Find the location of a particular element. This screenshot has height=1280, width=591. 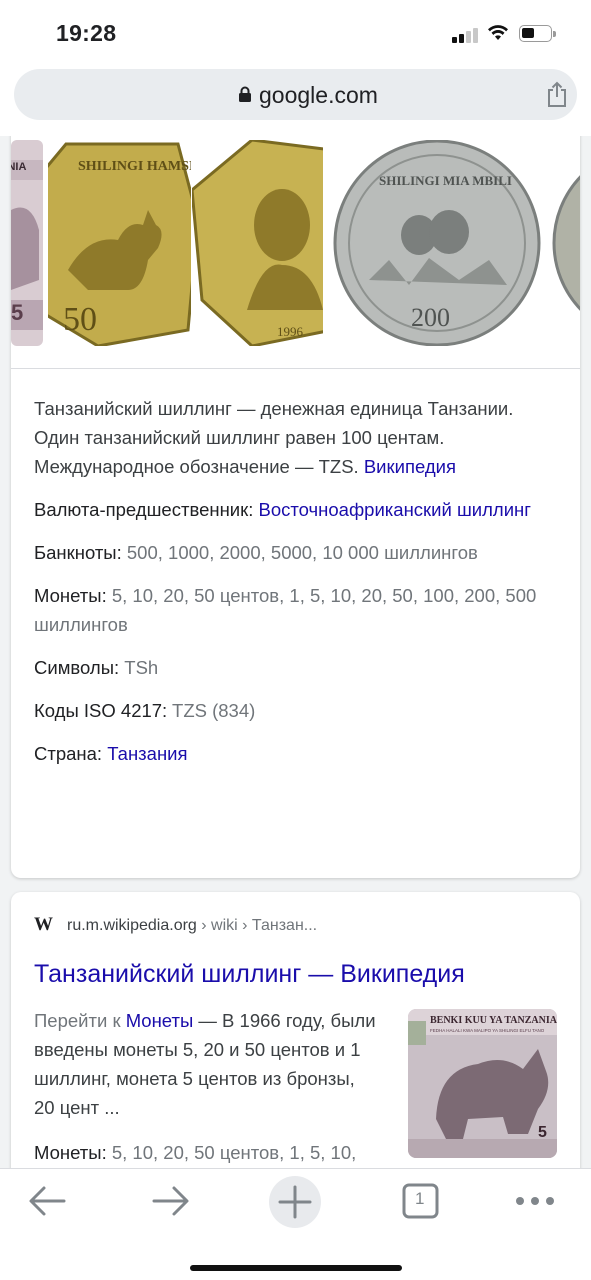

coin-200-value: 200 is located at coordinates (430, 317).